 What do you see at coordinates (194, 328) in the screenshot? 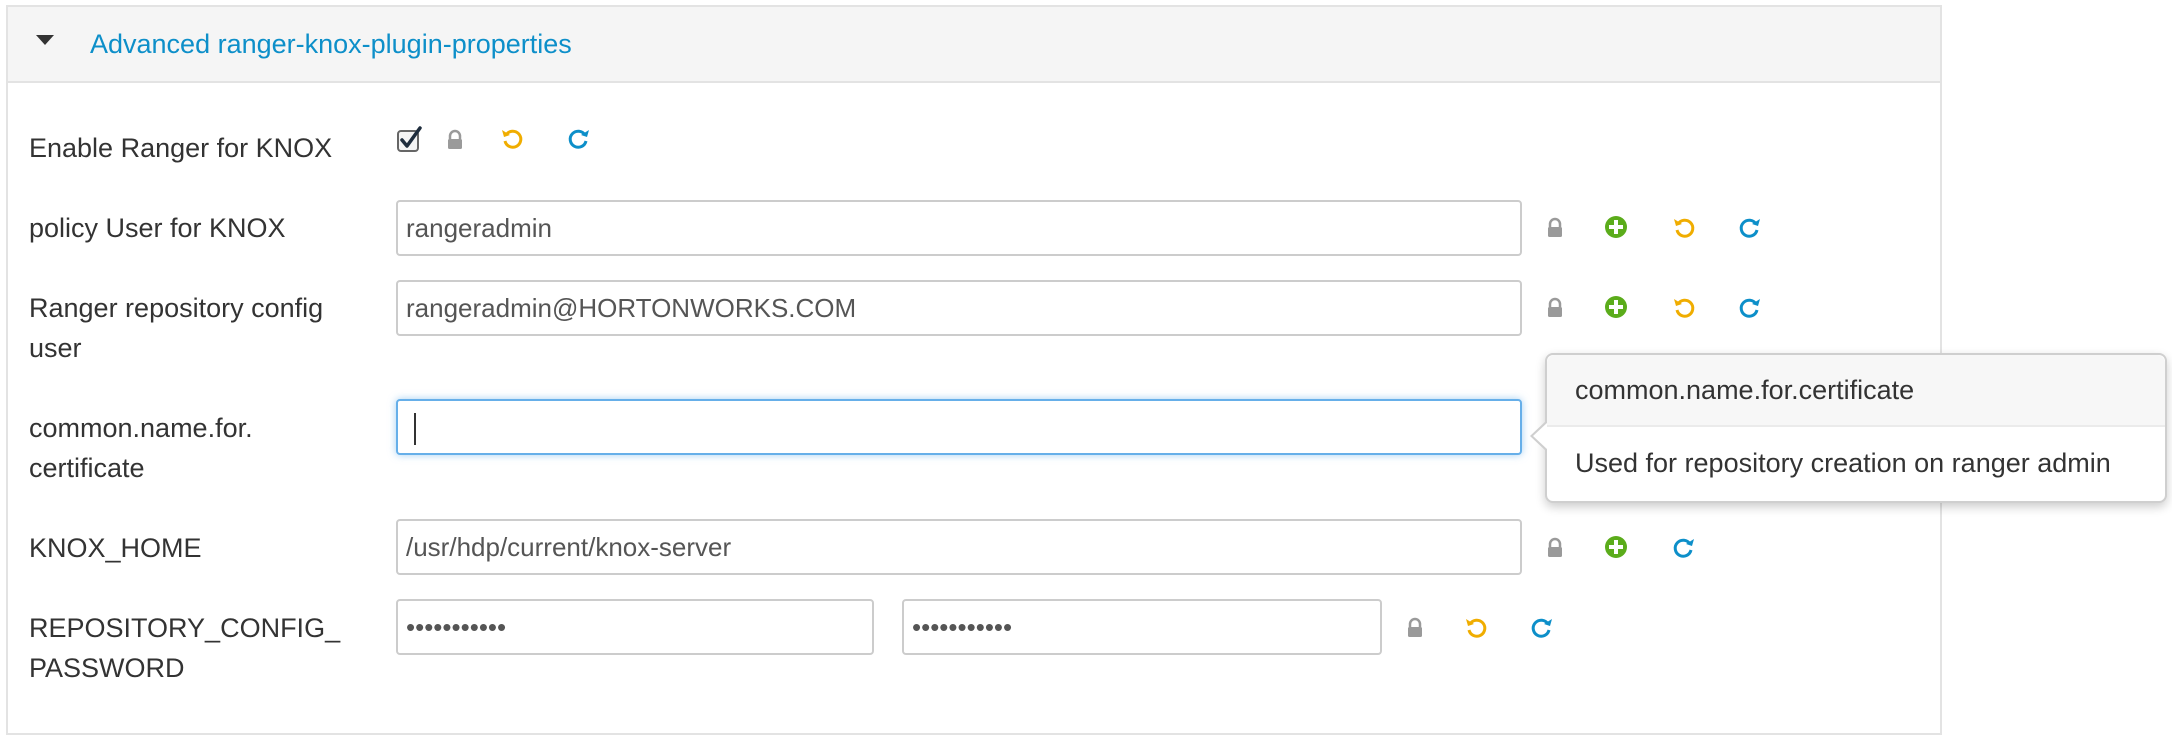
I see `repo-config-user-label: Ranger repository config user` at bounding box center [194, 328].